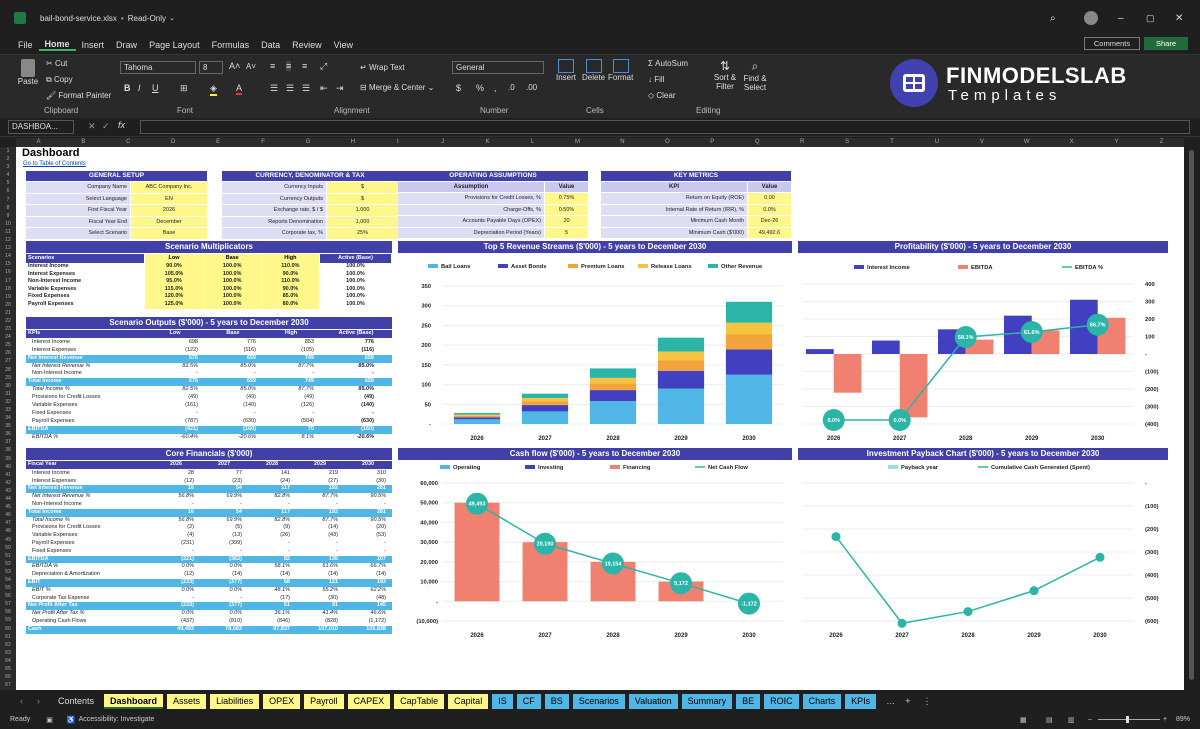 The image size is (1200, 729). I want to click on tab-be: BE, so click(748, 701).